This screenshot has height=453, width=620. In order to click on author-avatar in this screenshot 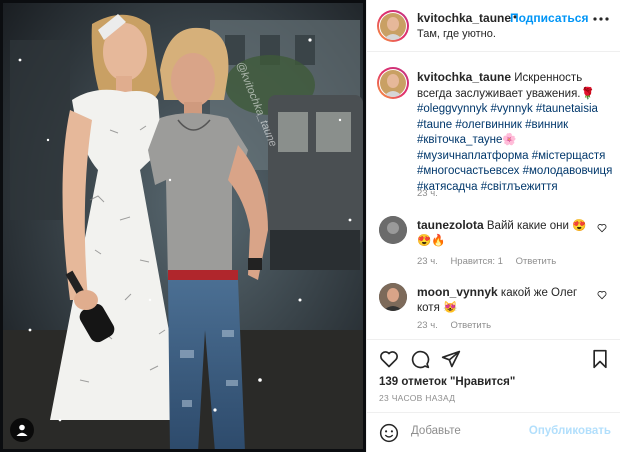, I will do `click(393, 26)`.